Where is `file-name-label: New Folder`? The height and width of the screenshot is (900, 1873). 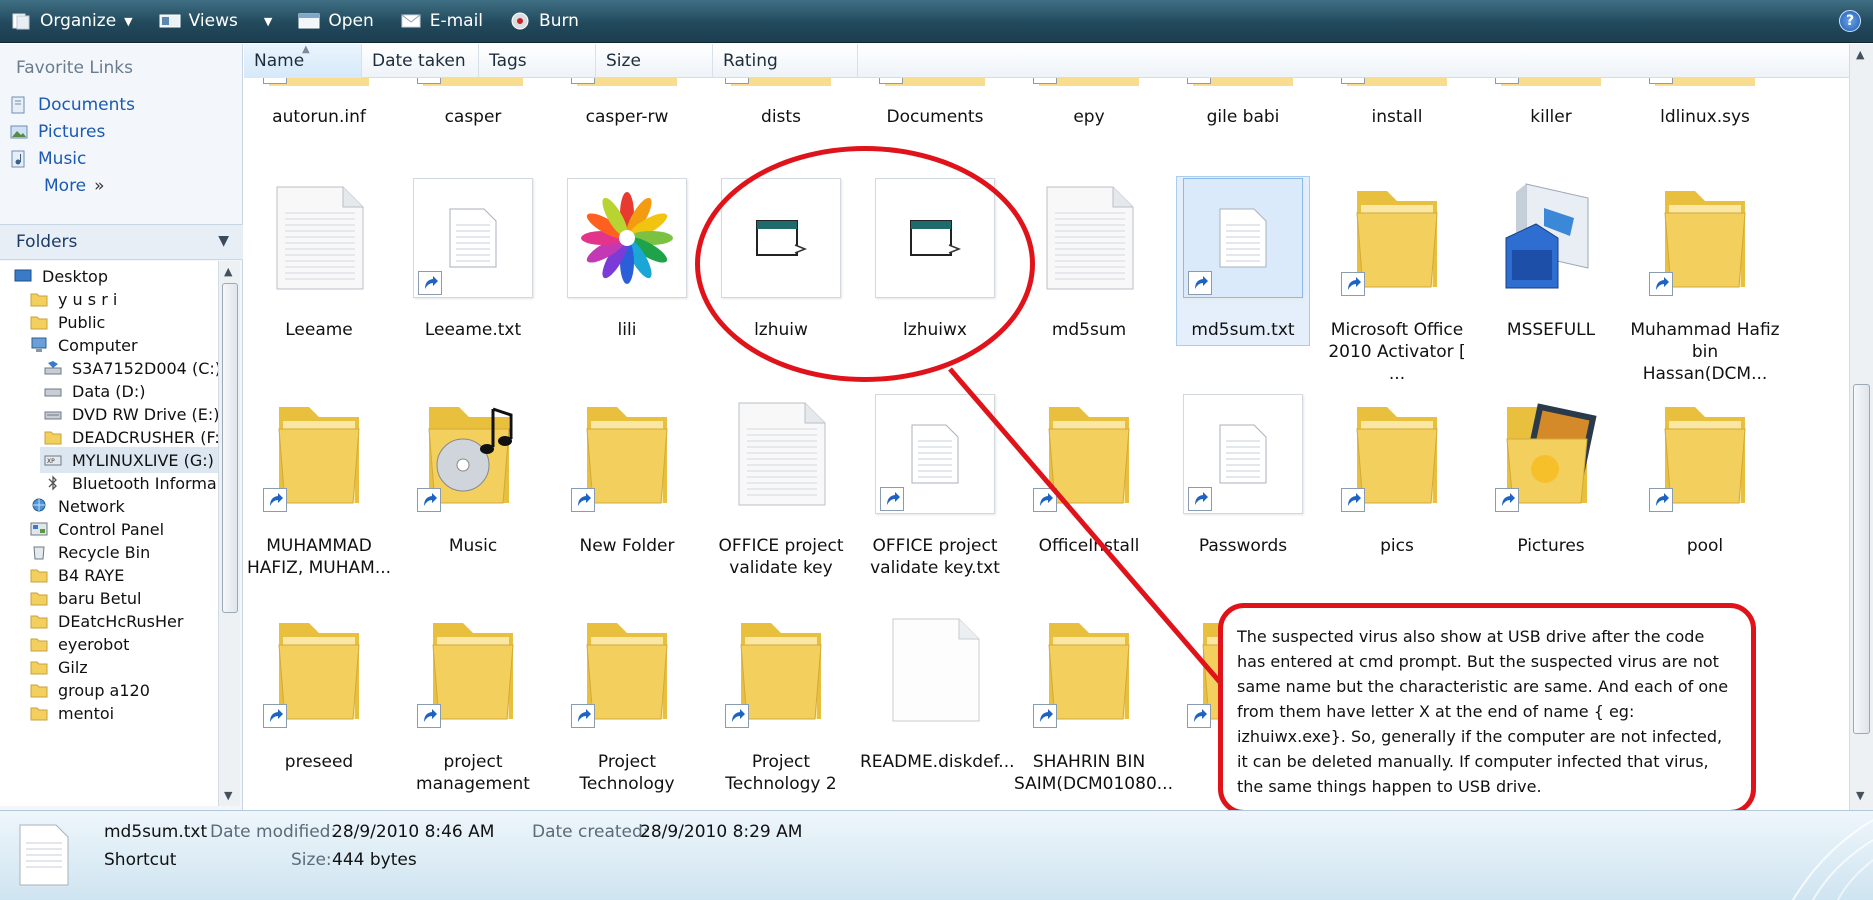 file-name-label: New Folder is located at coordinates (627, 546).